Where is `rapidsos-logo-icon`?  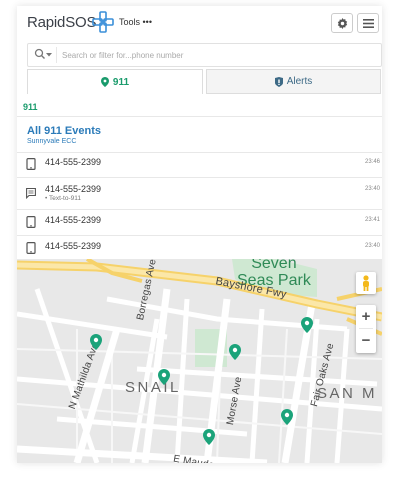
rapidsos-logo-icon is located at coordinates (103, 22).